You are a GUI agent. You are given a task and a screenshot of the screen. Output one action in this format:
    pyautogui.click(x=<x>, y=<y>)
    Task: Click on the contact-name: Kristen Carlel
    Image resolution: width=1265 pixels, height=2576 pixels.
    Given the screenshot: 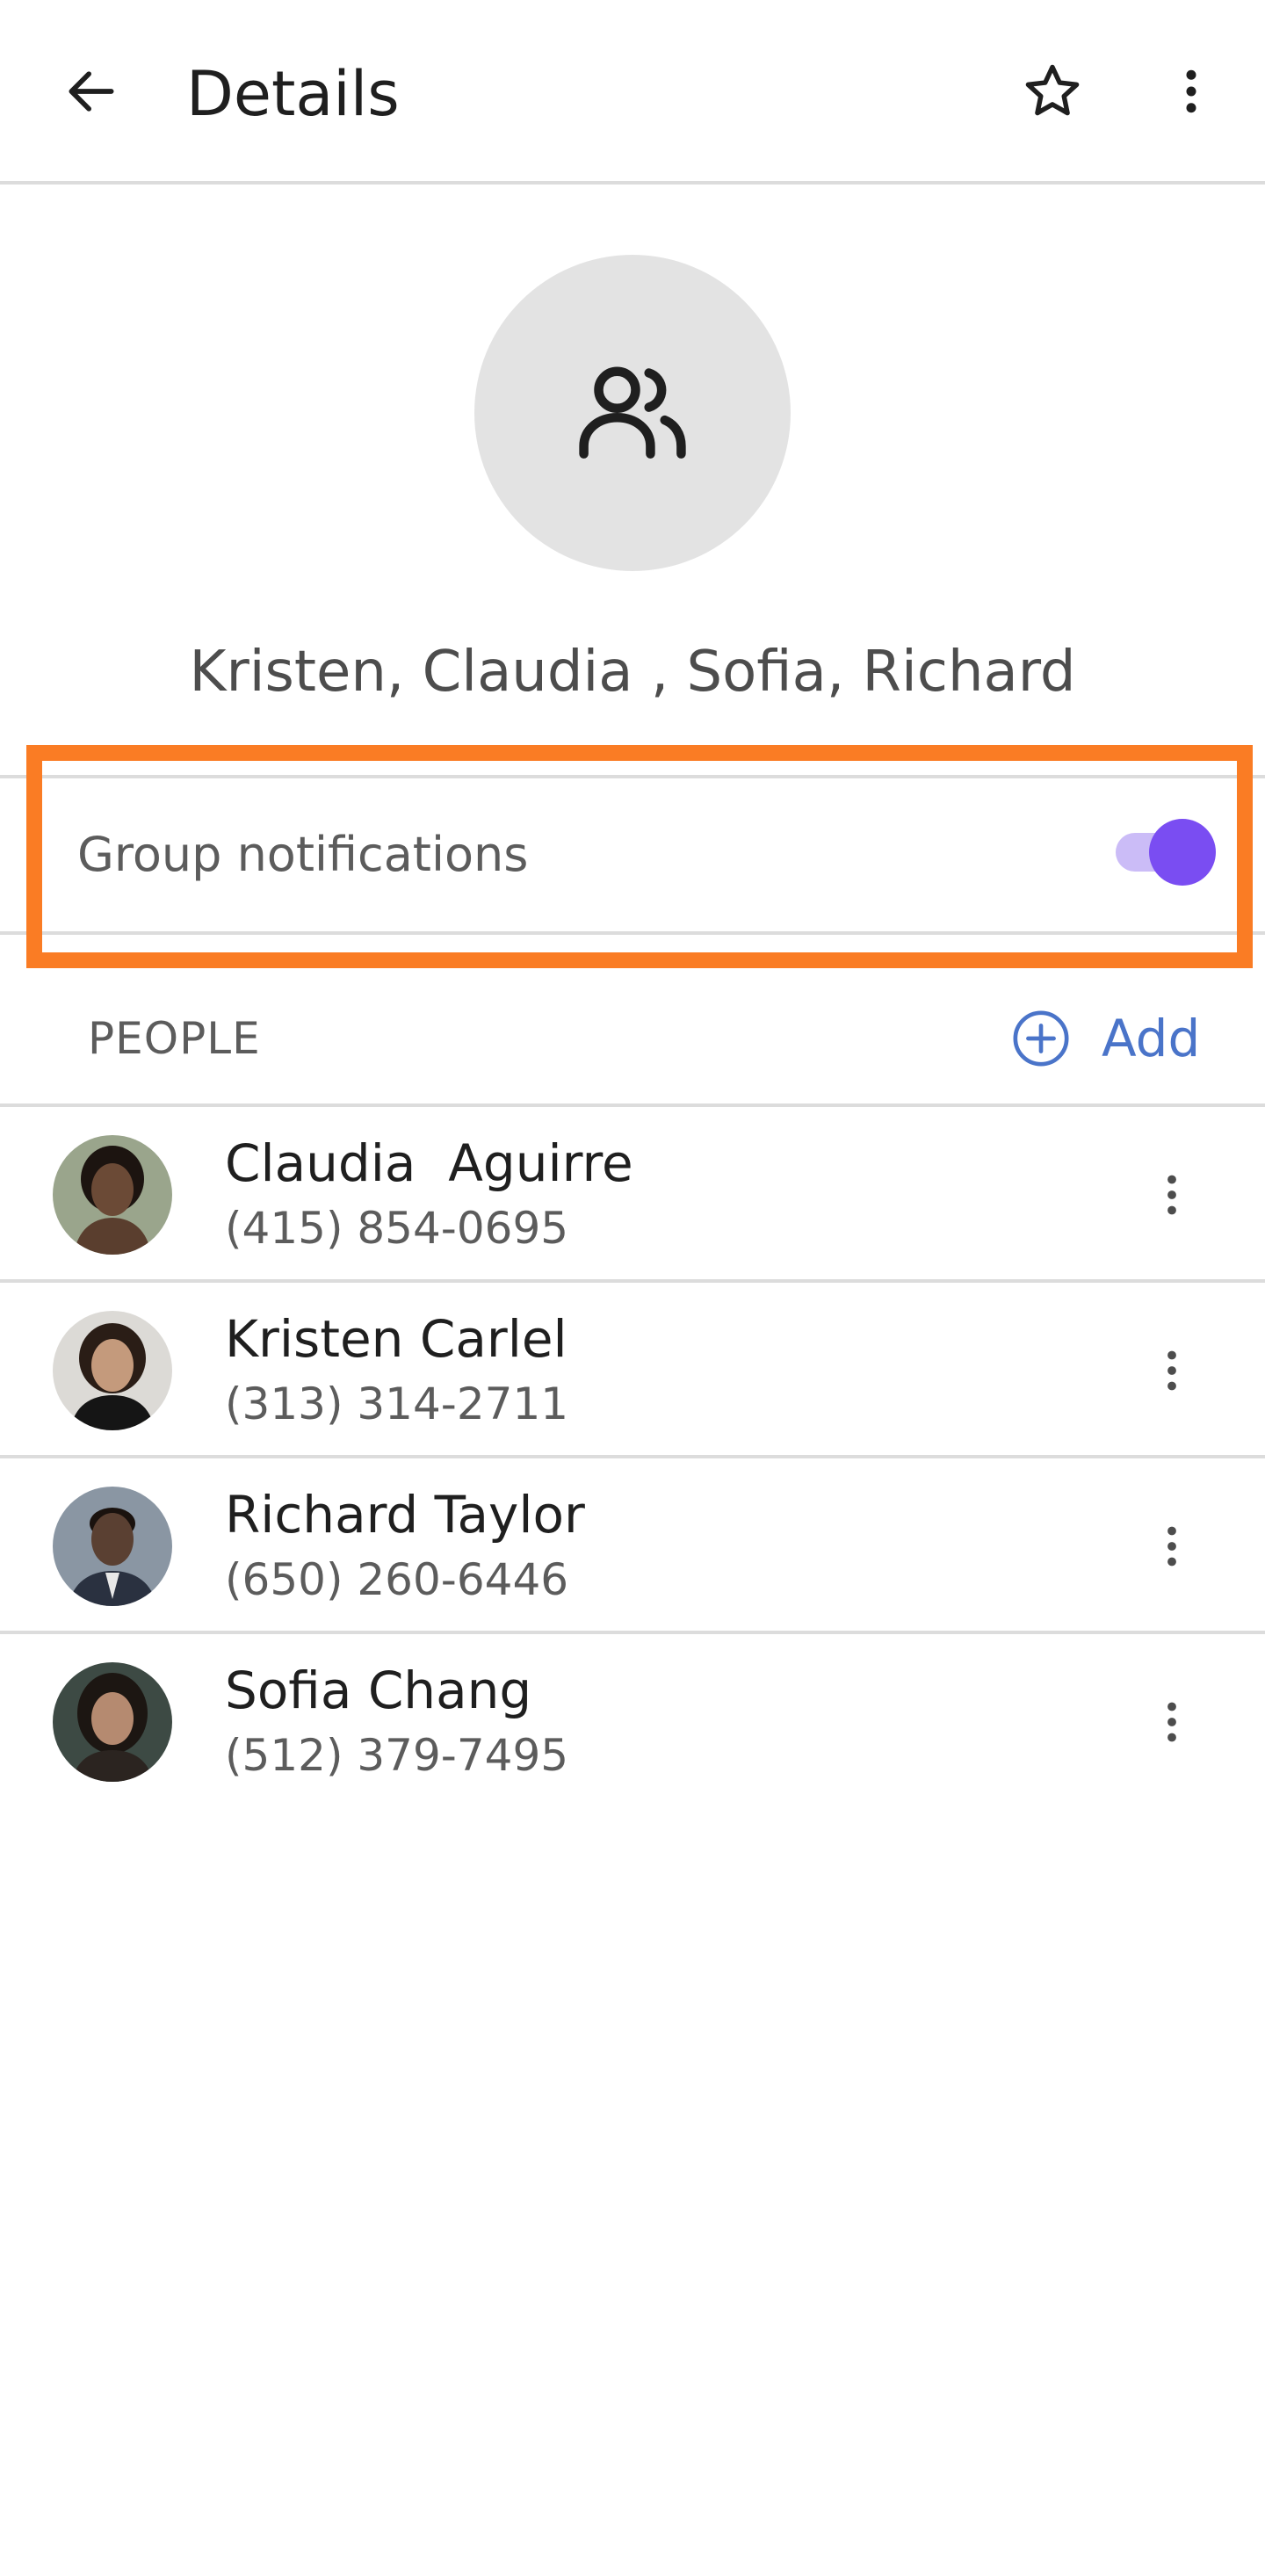 What is the action you would take?
    pyautogui.click(x=396, y=1339)
    